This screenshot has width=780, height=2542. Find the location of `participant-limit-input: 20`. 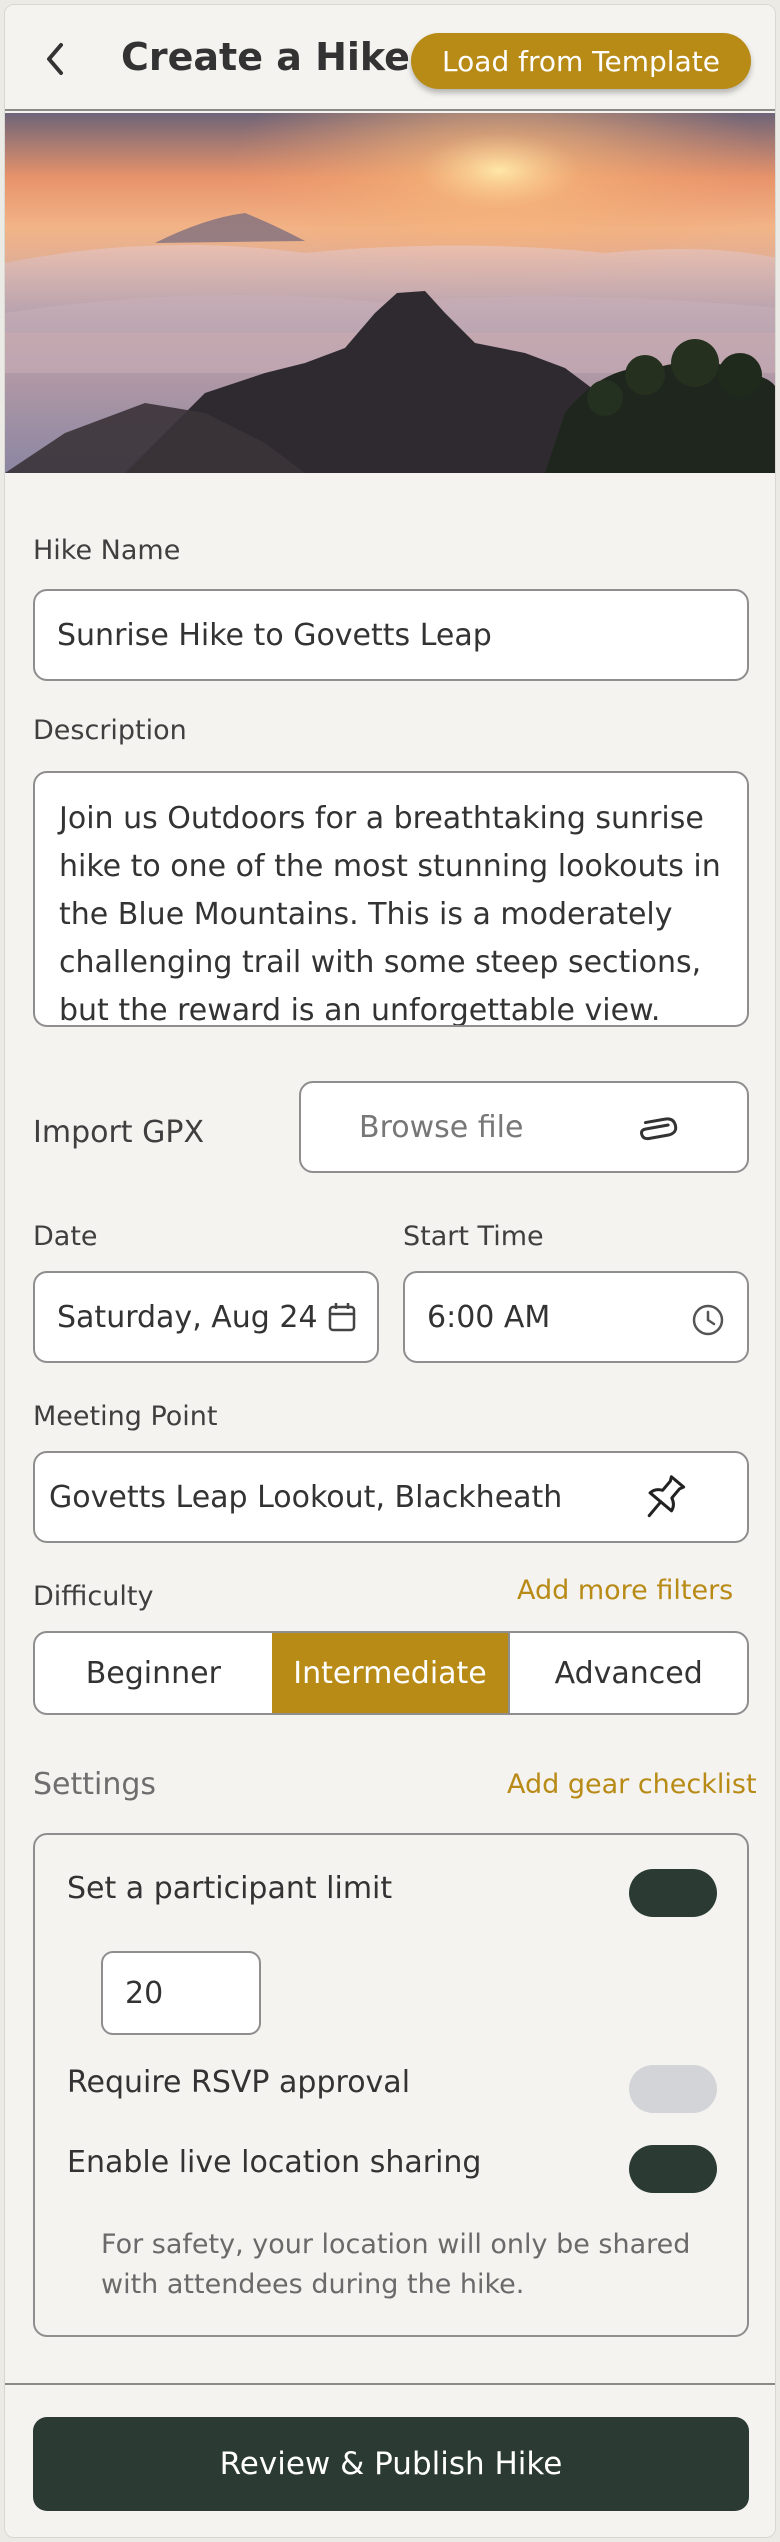

participant-limit-input: 20 is located at coordinates (181, 1993).